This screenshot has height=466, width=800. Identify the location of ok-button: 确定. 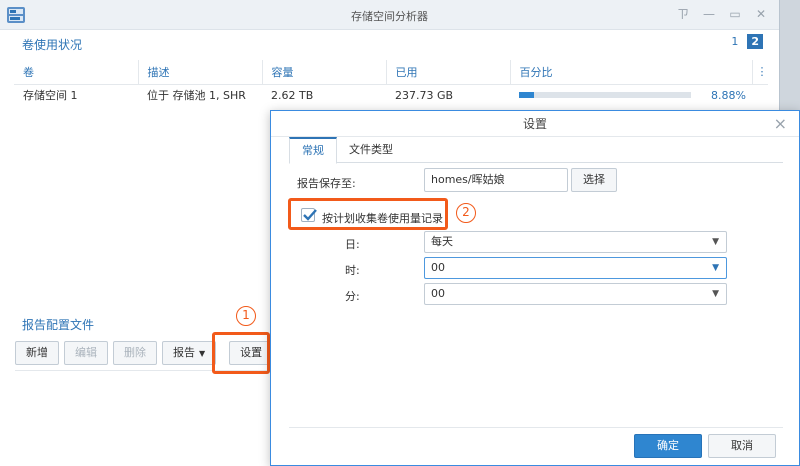
(668, 446).